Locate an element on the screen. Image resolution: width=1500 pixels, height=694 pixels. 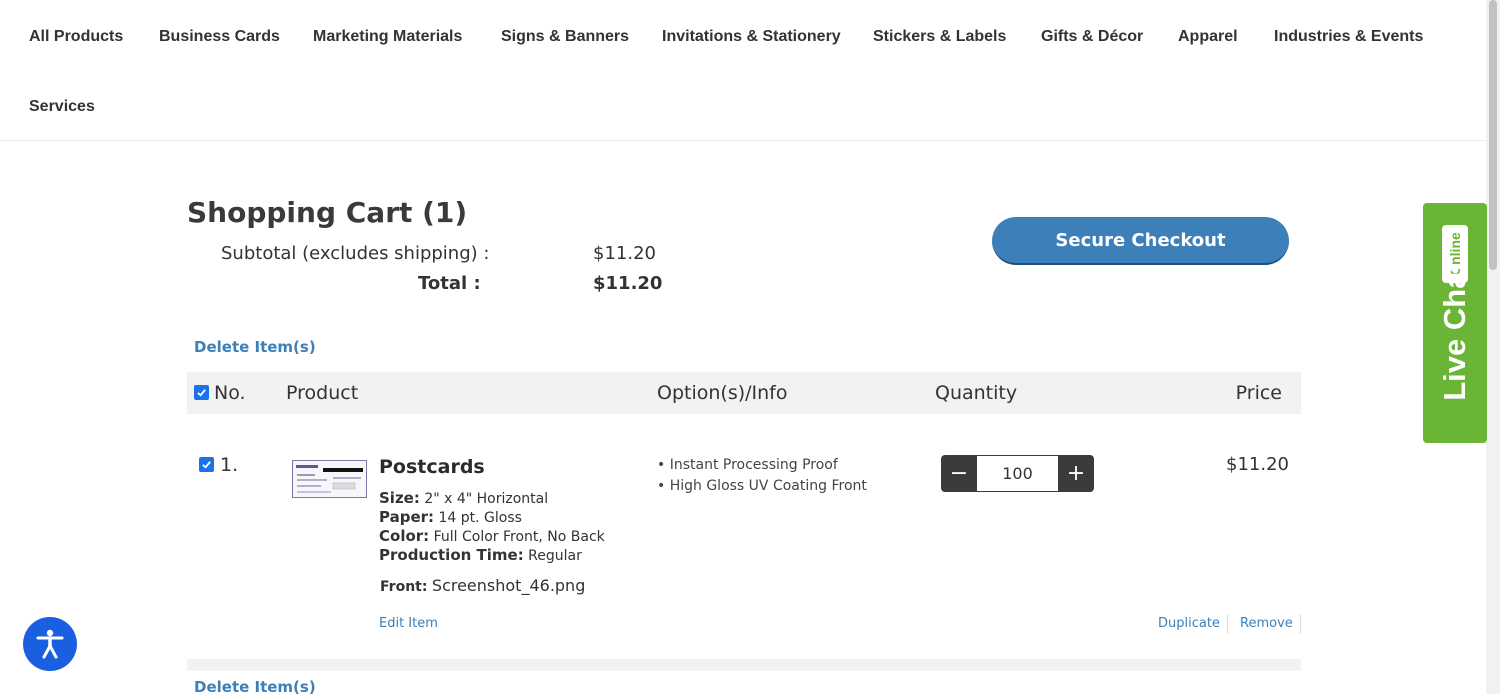
nav-item-gifts-decor: Gifts & Décor is located at coordinates (1092, 37).